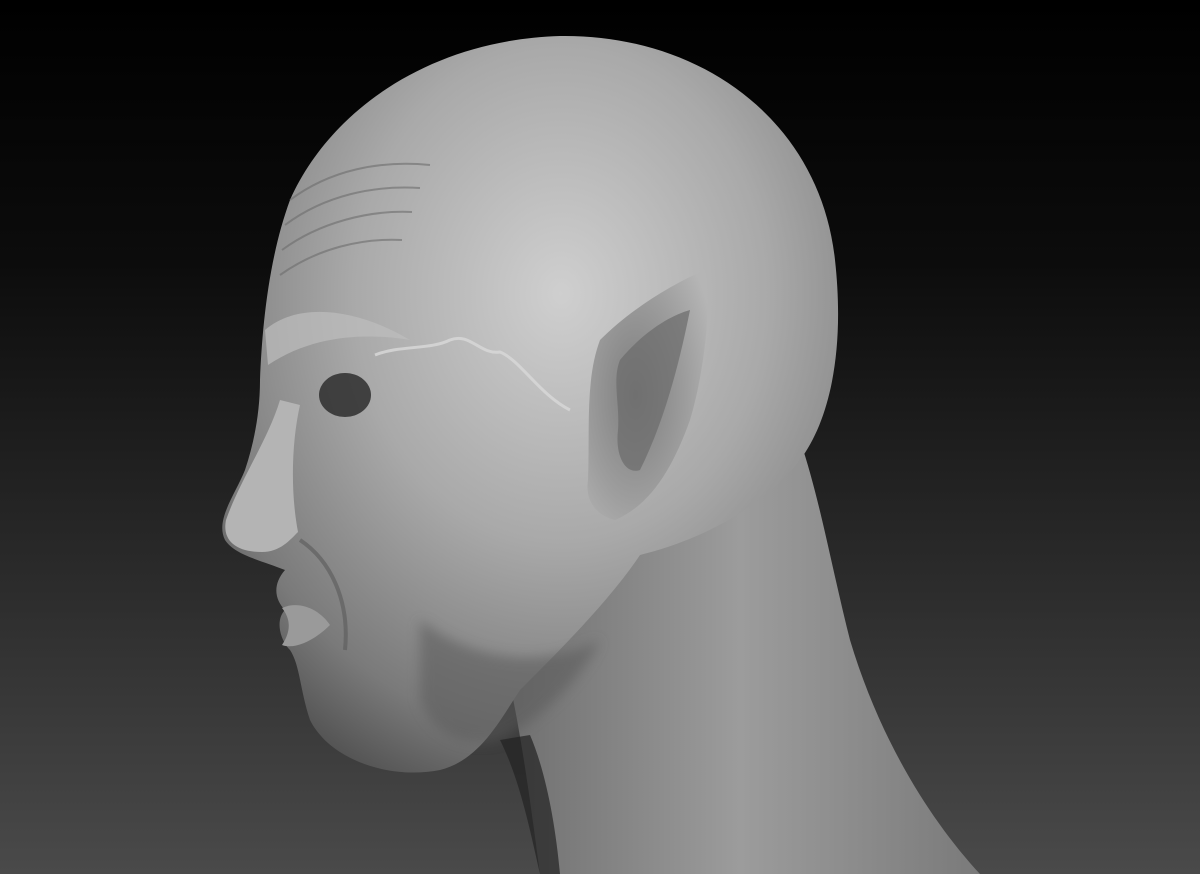 This screenshot has height=874, width=1200. Describe the element at coordinates (345, 395) in the screenshot. I see `eye-socket` at that location.